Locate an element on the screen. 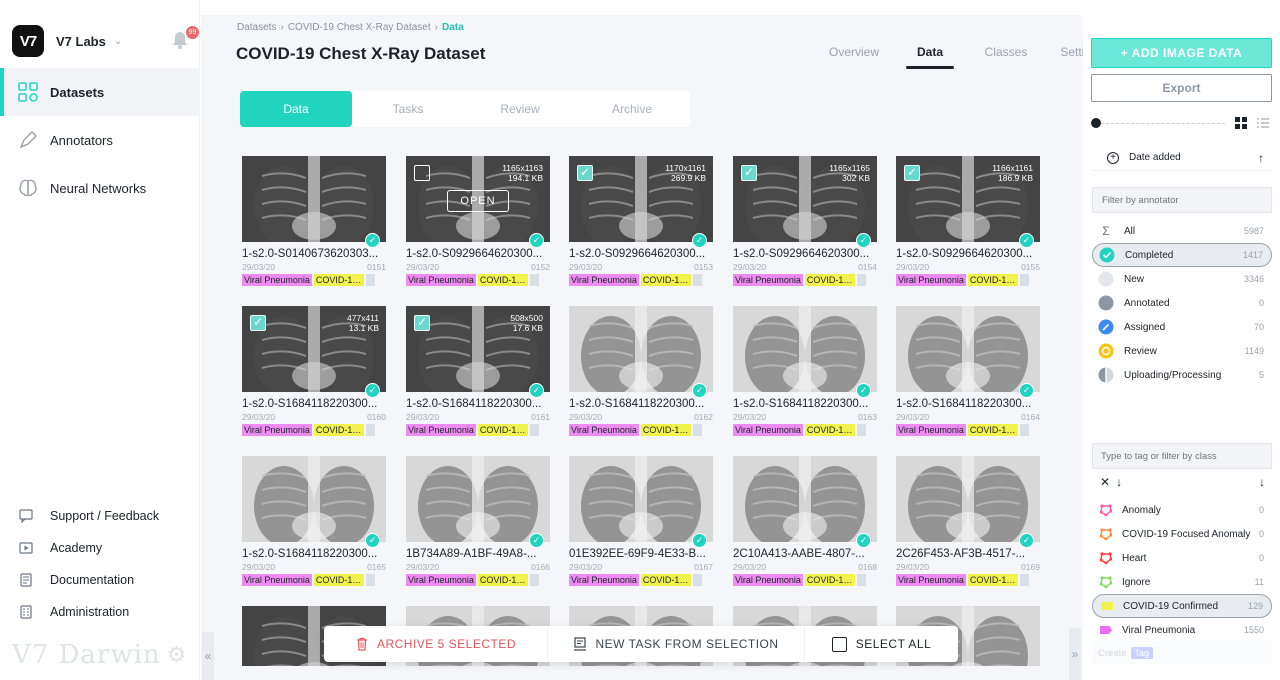  slider-handle is located at coordinates (1096, 123).